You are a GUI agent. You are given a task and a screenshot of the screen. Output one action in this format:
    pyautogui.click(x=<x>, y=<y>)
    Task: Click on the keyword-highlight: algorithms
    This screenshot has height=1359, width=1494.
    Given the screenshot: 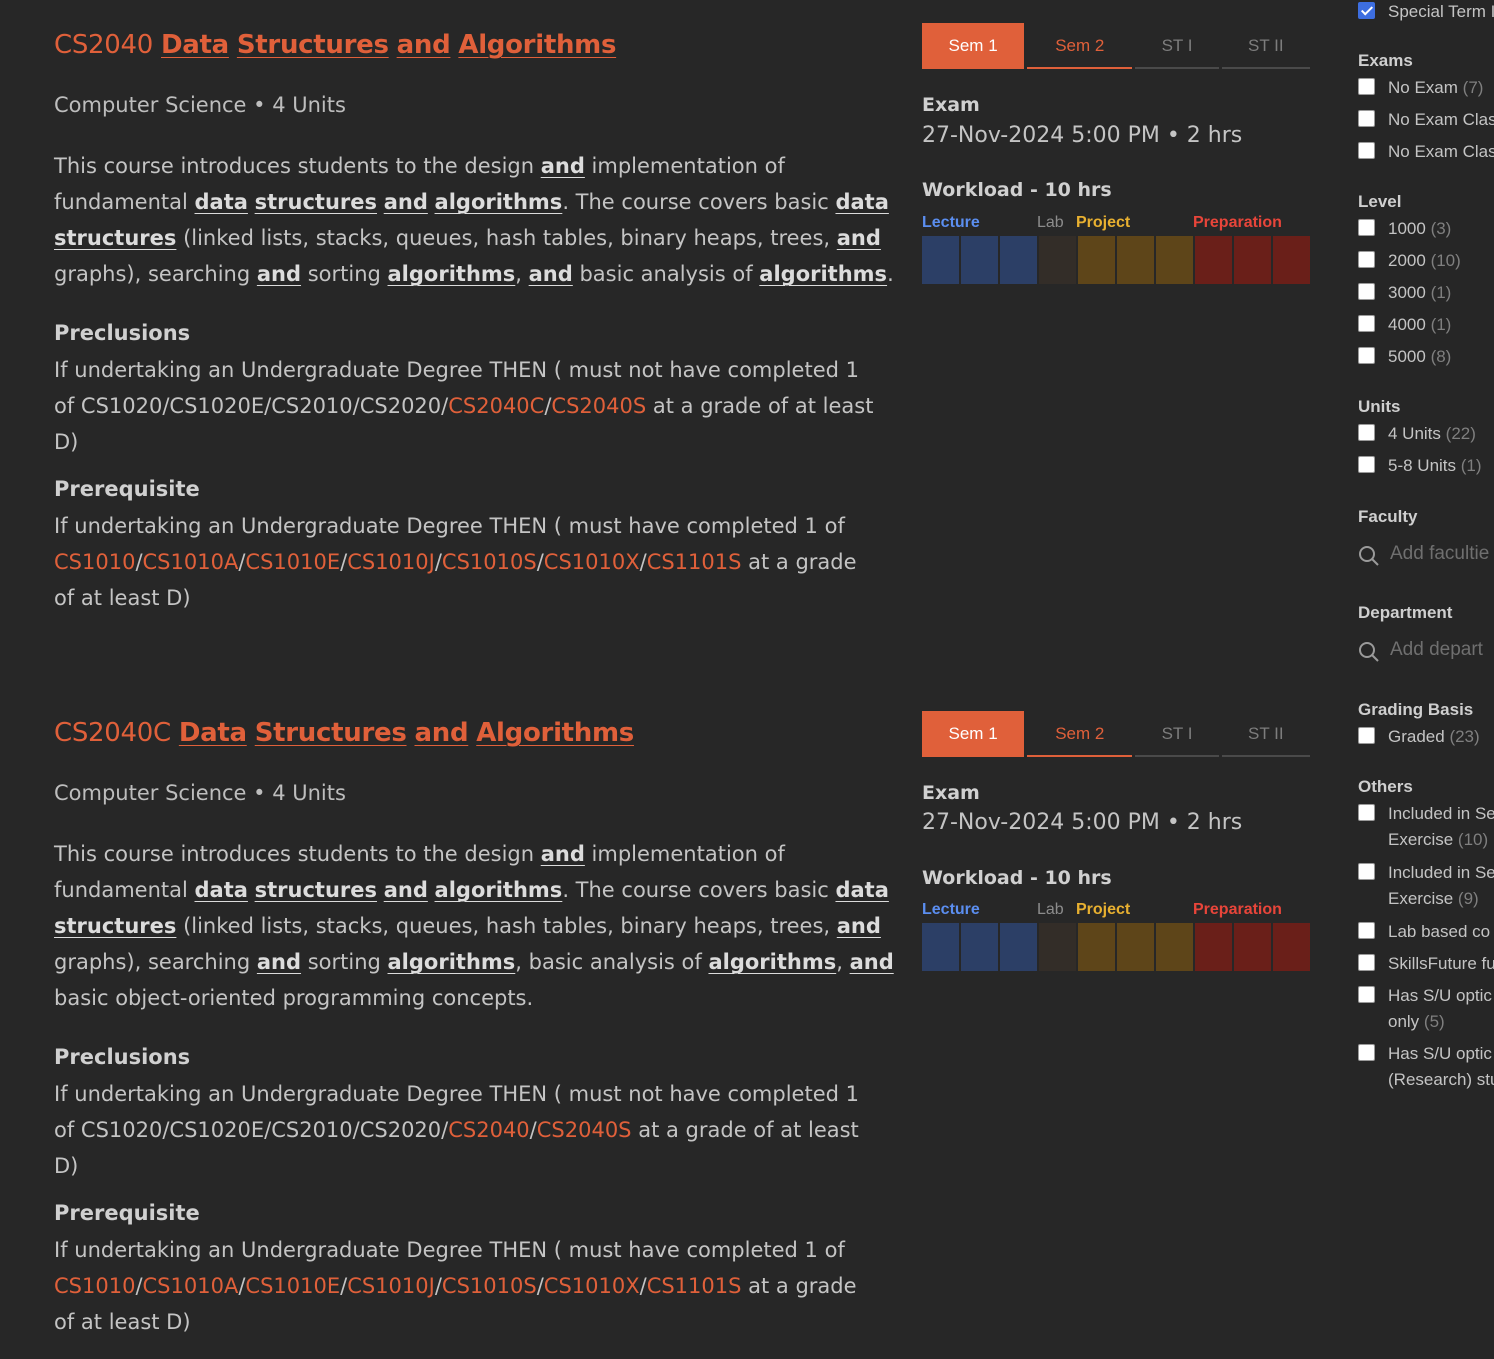 What is the action you would take?
    pyautogui.click(x=498, y=202)
    